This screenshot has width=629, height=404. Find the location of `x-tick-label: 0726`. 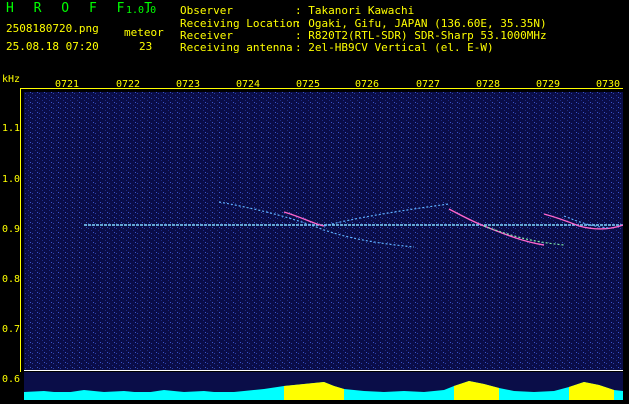

x-tick-label: 0726 is located at coordinates (367, 84).